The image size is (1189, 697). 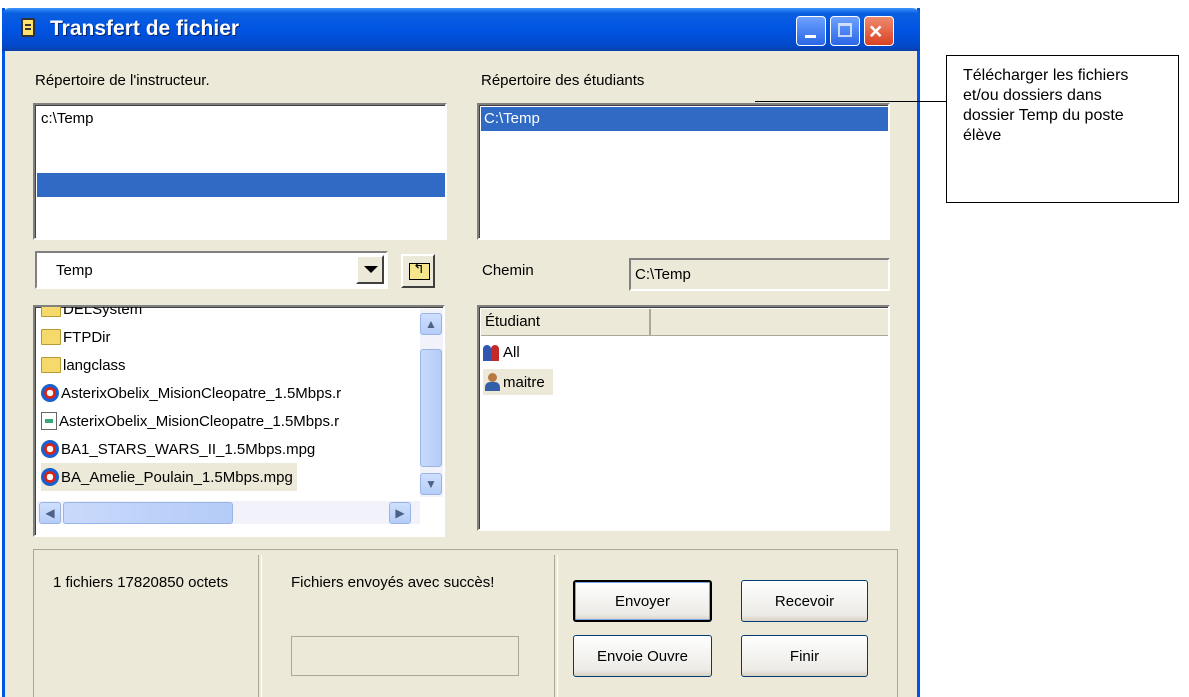 I want to click on maximize-icon, so click(x=845, y=30).